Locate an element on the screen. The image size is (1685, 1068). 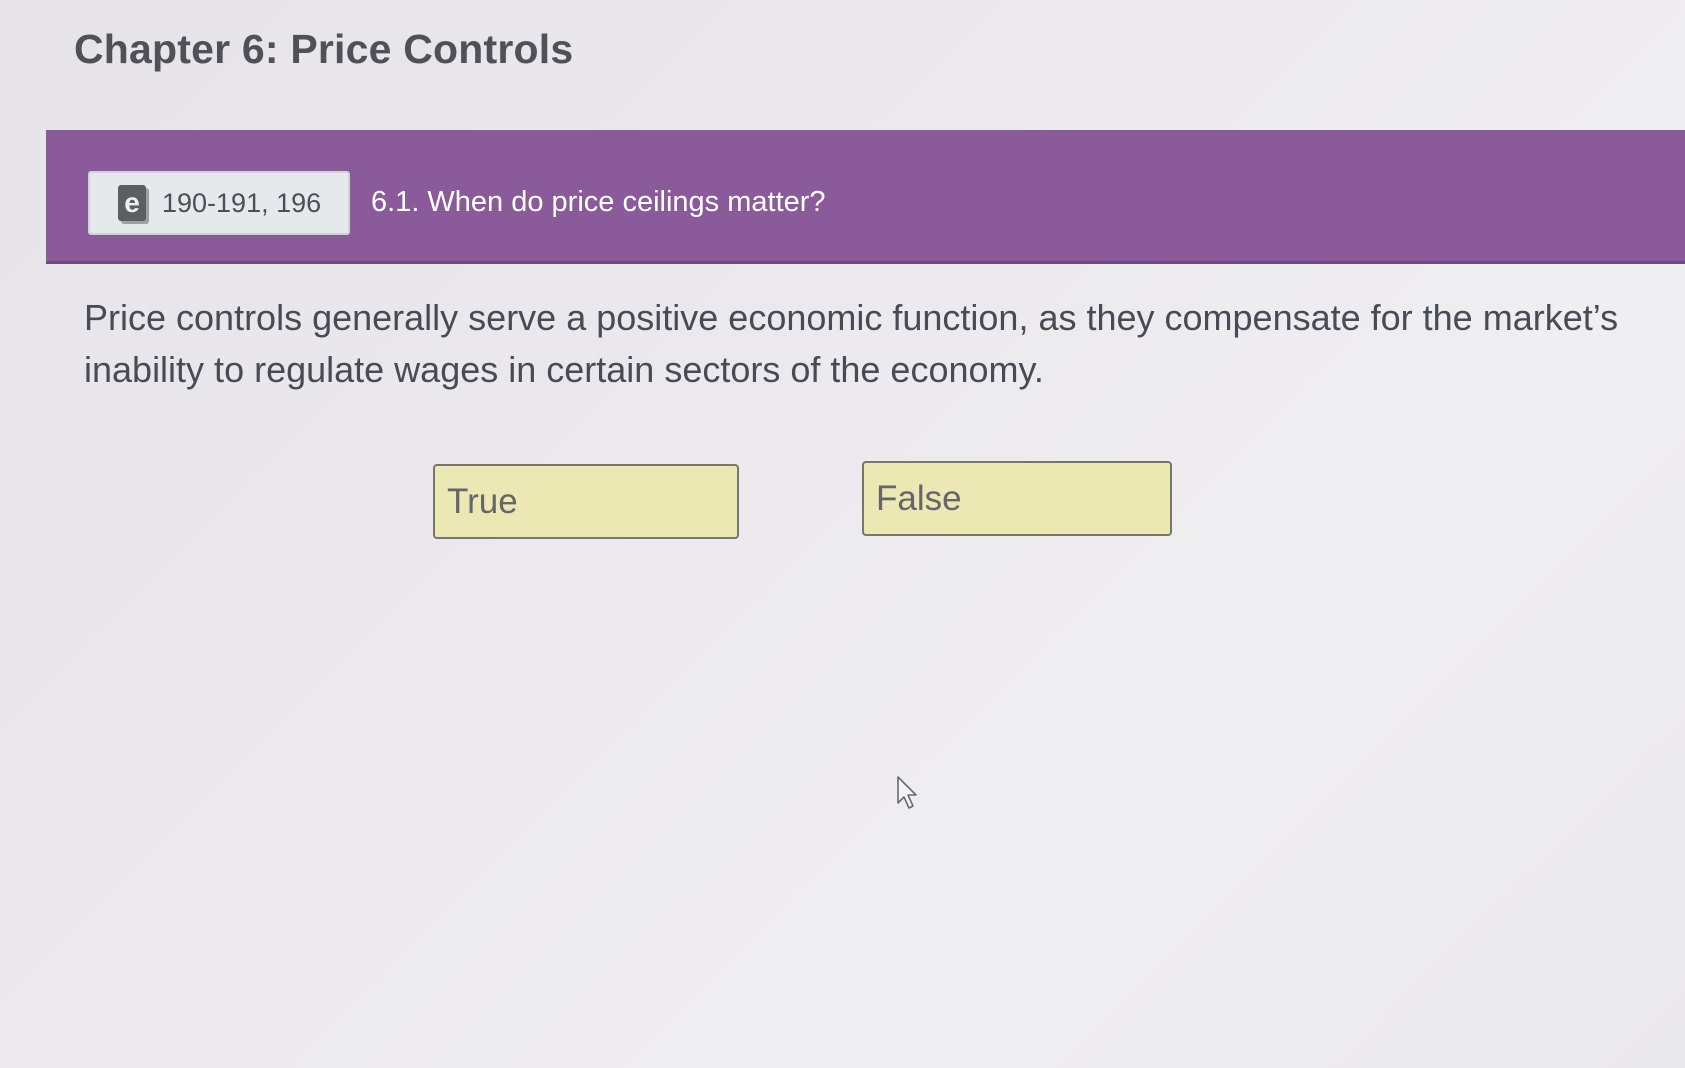
ebook-reference-button: e 190-191, 196 is located at coordinates (219, 203).